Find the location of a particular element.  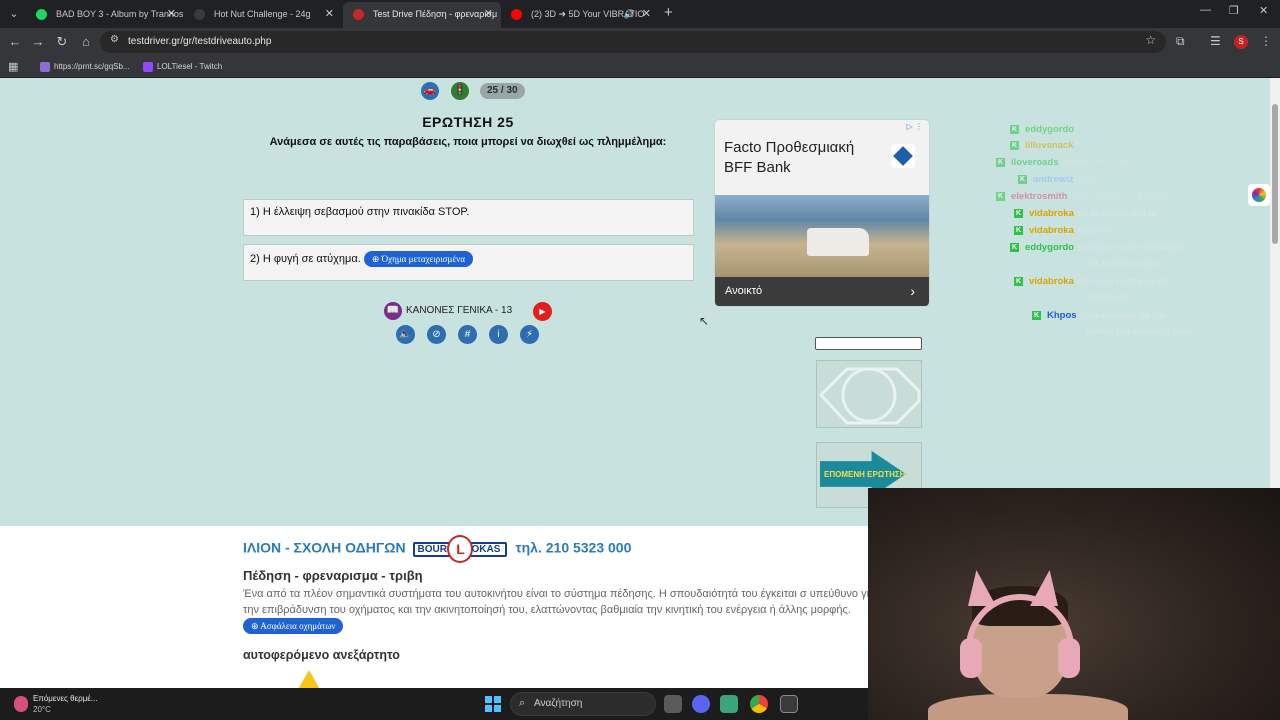

school-name: ΙΛΙΟΝ - ΣΧΟΛΗ ΟΔΗΓΩΝ is located at coordinates (324, 547).